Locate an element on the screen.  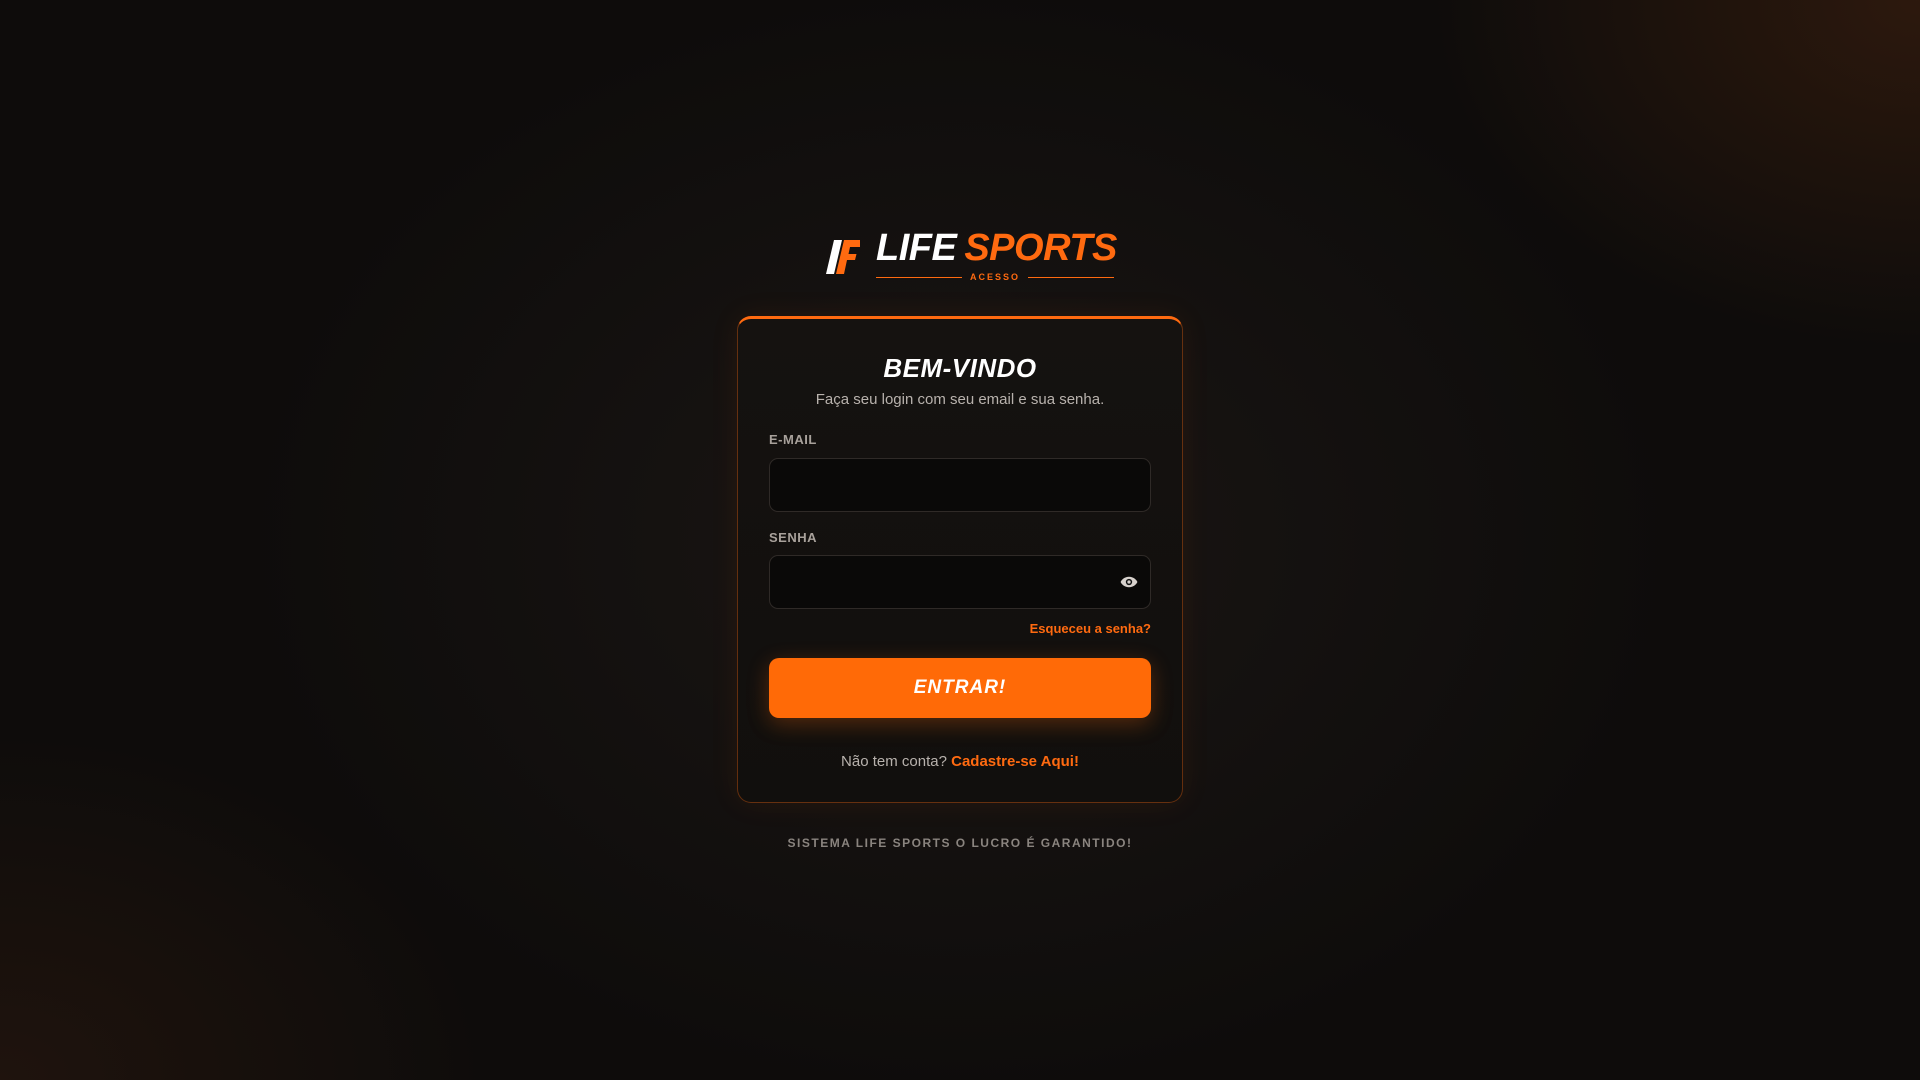
brand-name-white: LIFE is located at coordinates (916, 248).